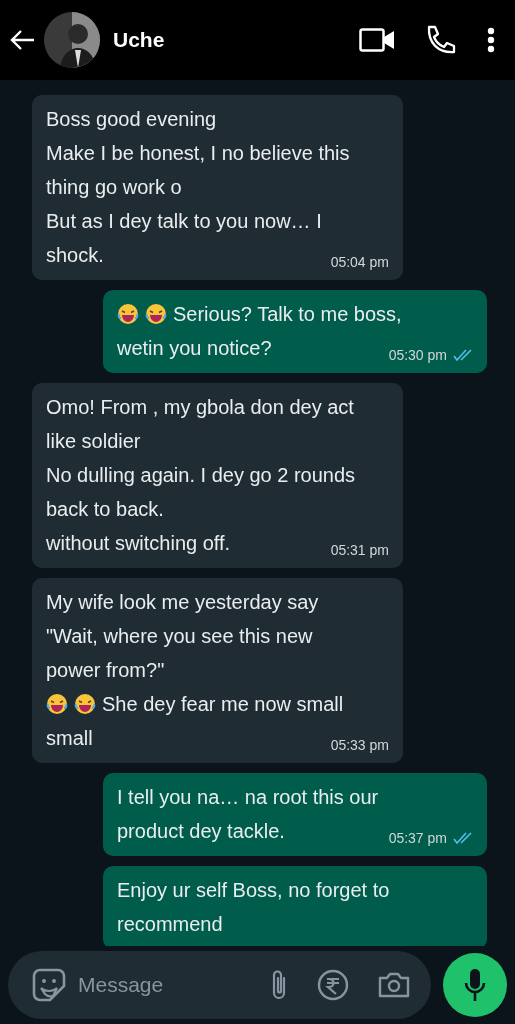 The image size is (515, 1024). I want to click on message-text: Omo! From , my gbola don dey act, so click(200, 407).